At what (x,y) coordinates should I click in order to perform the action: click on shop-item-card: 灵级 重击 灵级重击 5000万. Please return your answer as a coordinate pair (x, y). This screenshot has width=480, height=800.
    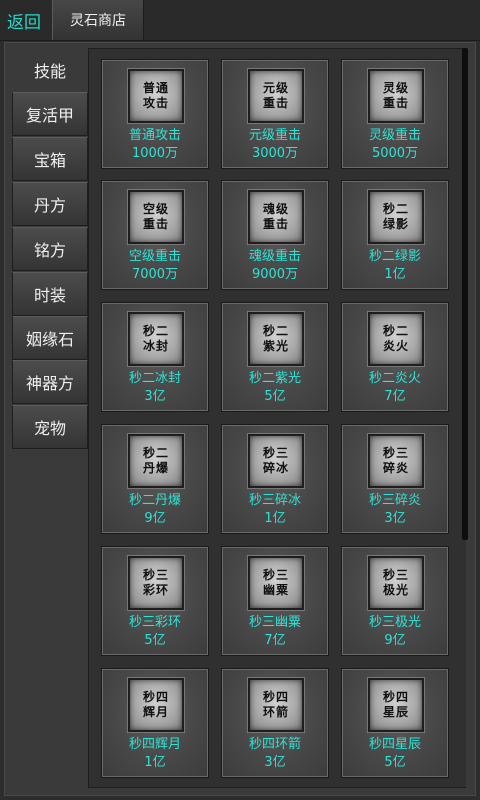
    Looking at the image, I should click on (395, 114).